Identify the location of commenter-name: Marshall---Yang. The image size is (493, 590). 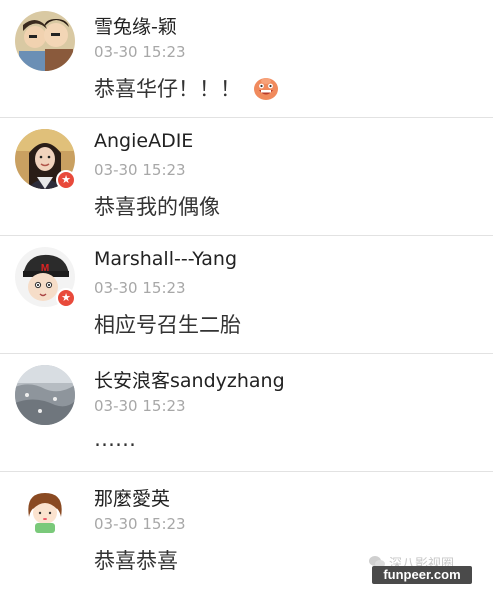
(165, 259).